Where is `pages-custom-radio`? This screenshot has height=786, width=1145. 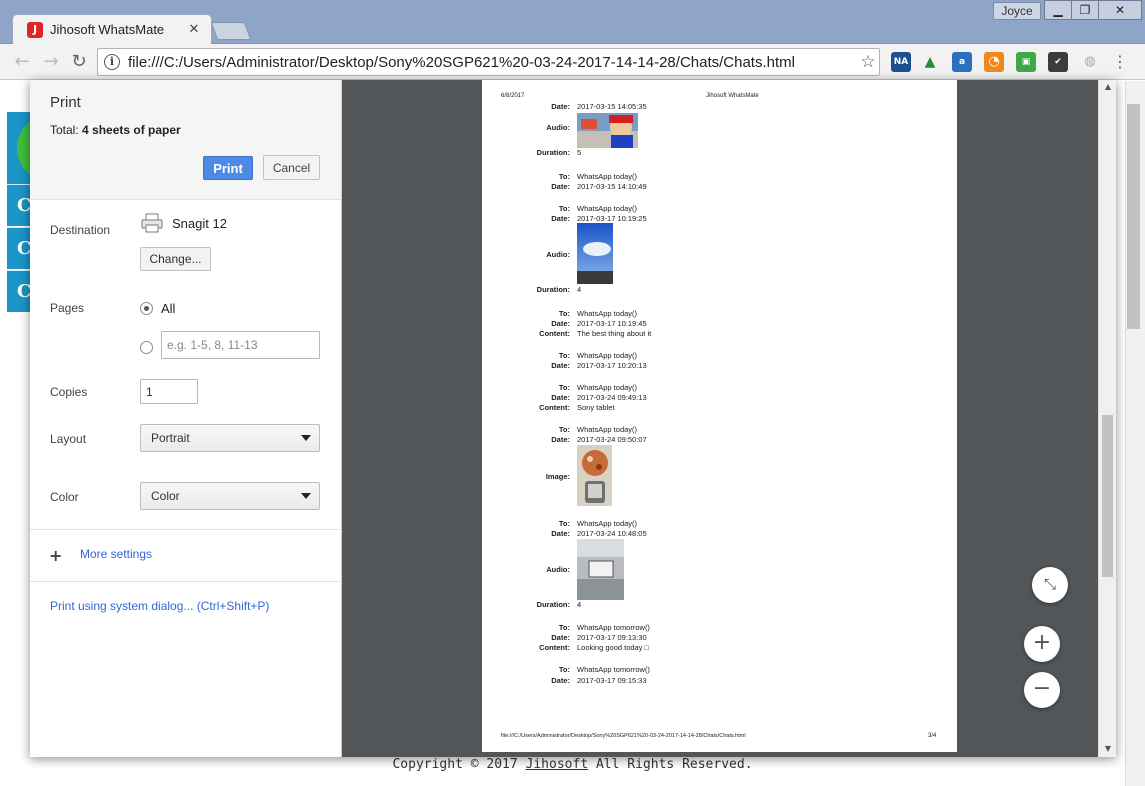
pages-custom-radio is located at coordinates (146, 347).